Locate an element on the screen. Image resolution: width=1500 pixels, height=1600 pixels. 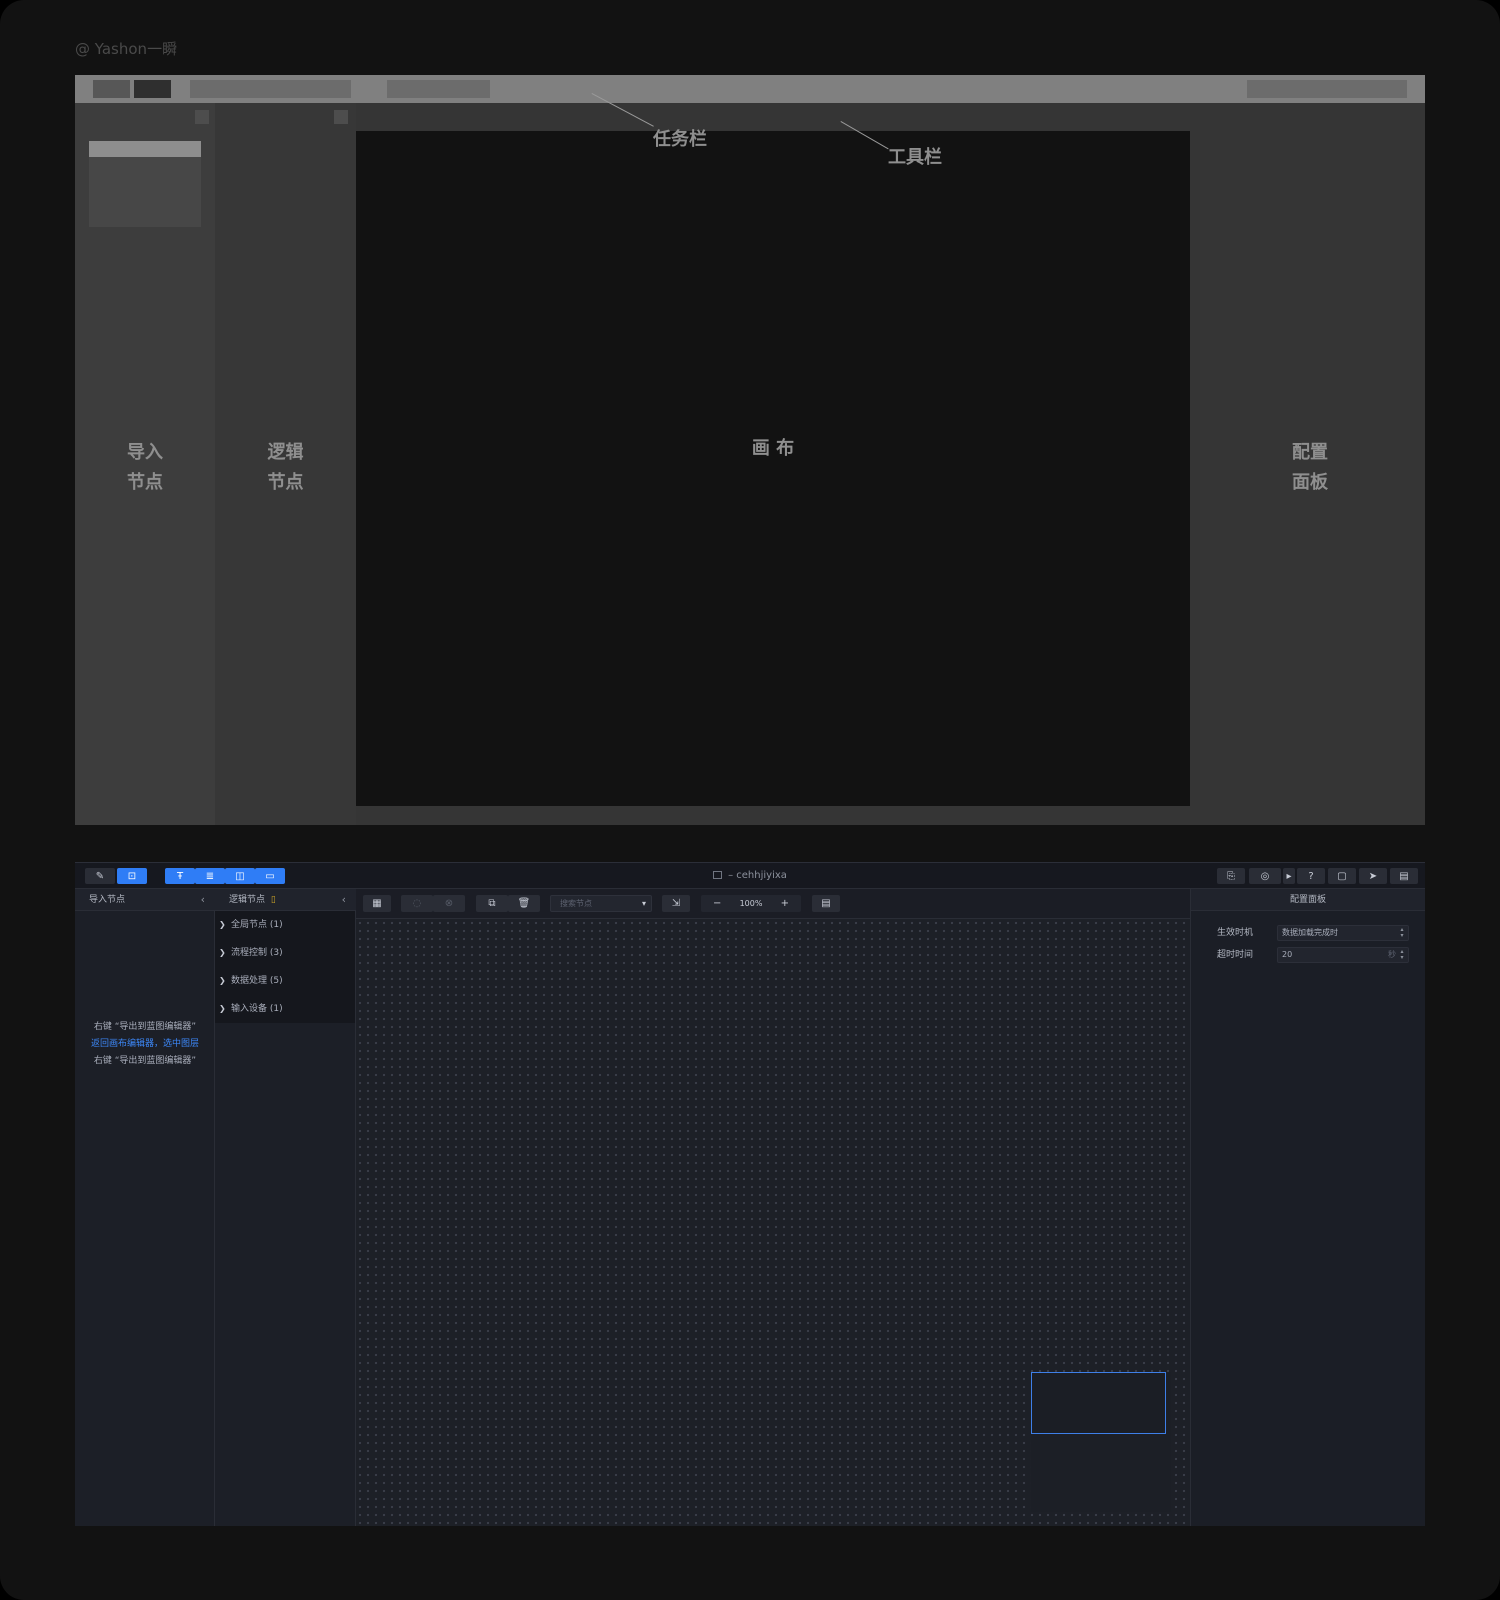
caret-icon: ▸ is located at coordinates (1289, 876).